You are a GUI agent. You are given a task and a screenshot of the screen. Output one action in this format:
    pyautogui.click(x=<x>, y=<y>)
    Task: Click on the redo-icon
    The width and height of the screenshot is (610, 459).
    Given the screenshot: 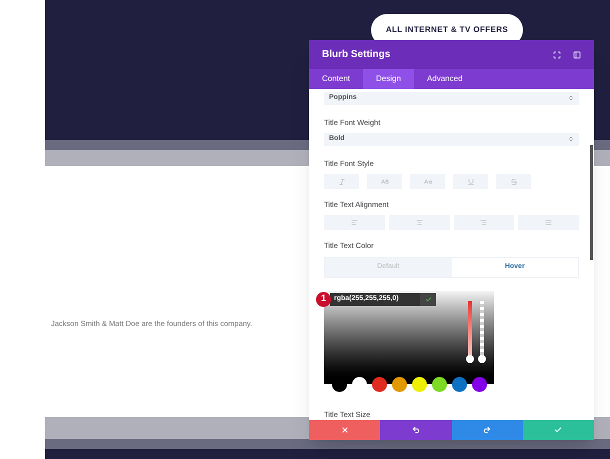 What is the action you would take?
    pyautogui.click(x=487, y=430)
    